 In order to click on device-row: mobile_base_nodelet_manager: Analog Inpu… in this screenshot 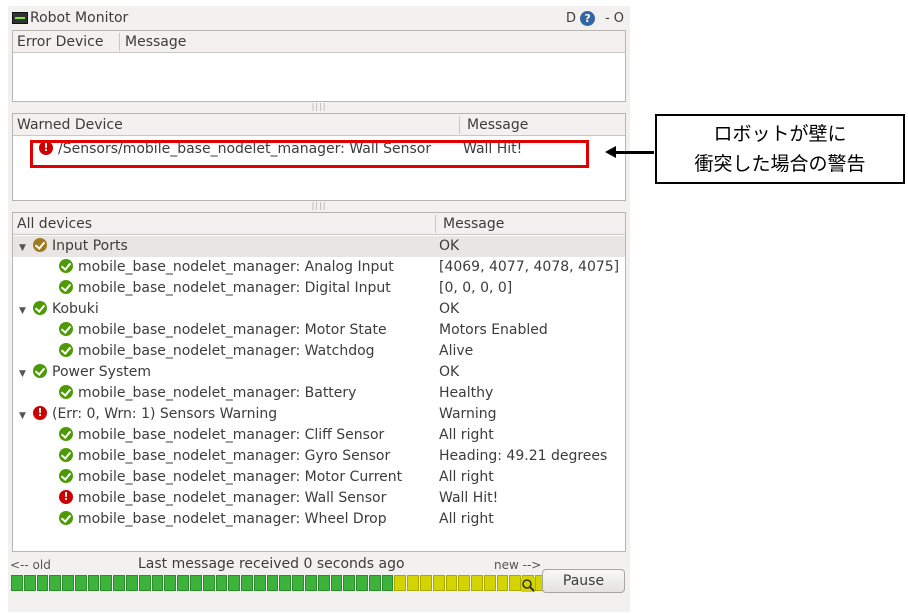, I will do `click(319, 267)`.